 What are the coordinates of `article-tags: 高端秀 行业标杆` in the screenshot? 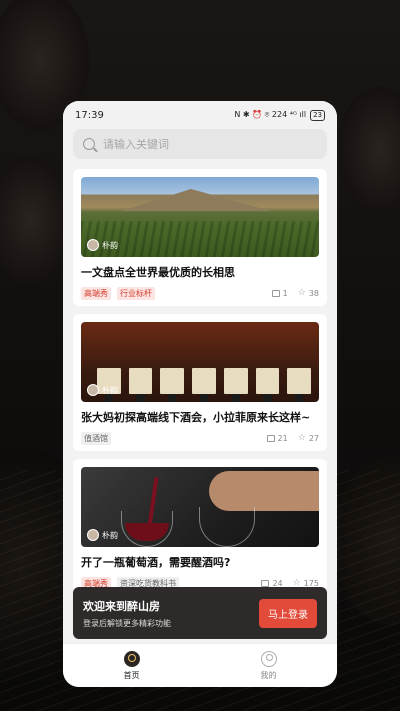 It's located at (118, 293).